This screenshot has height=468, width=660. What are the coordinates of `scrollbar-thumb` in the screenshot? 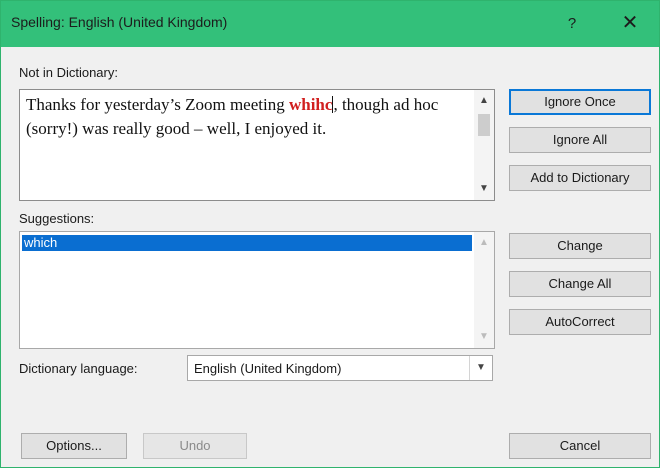 It's located at (484, 125).